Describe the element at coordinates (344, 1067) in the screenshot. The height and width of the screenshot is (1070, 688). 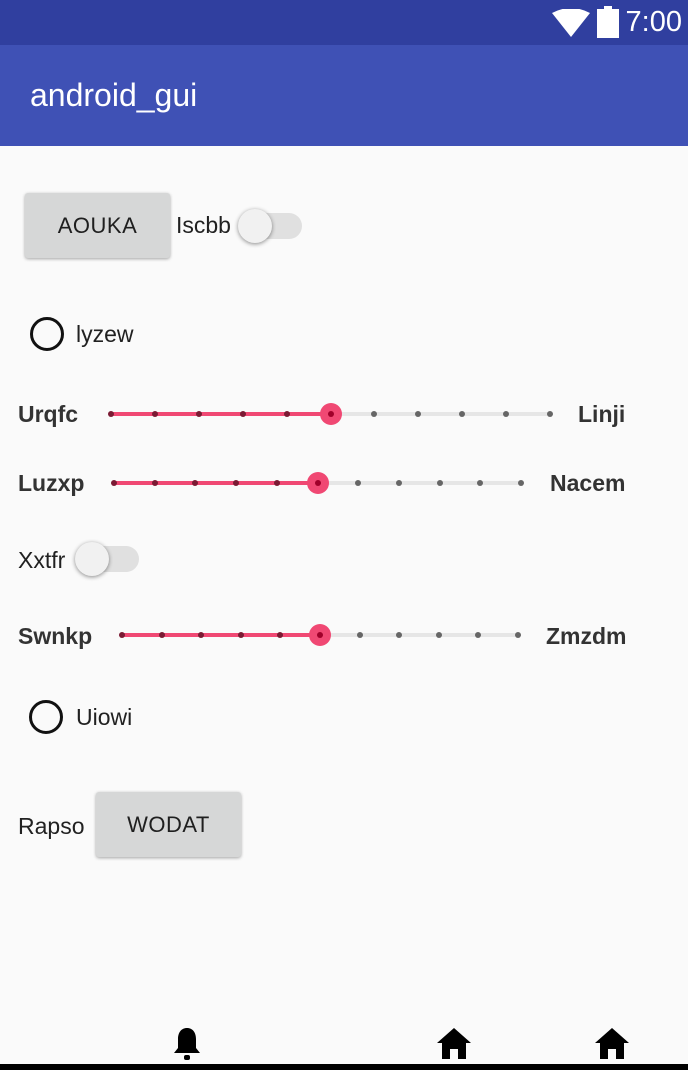
I see `nav-bar` at that location.